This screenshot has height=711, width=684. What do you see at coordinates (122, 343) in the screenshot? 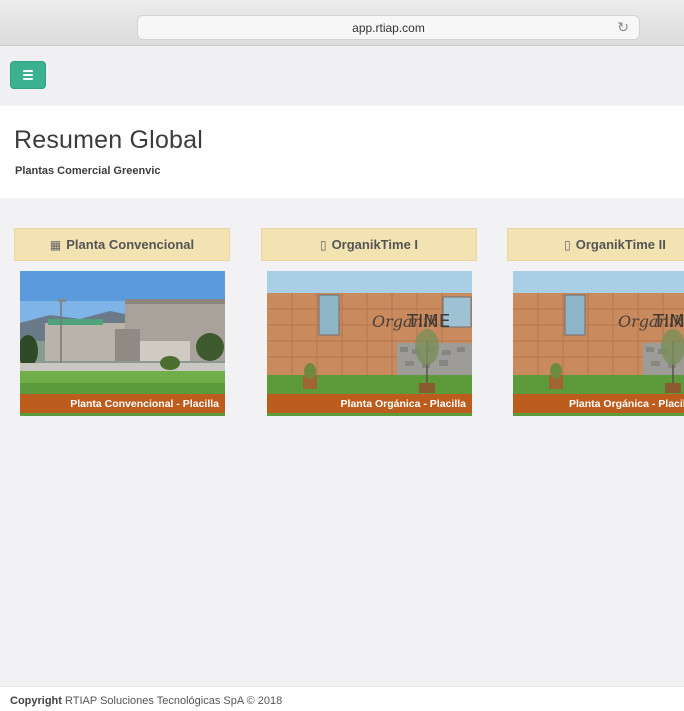
I see `plant-photo: Planta Convencional - Placilla` at bounding box center [122, 343].